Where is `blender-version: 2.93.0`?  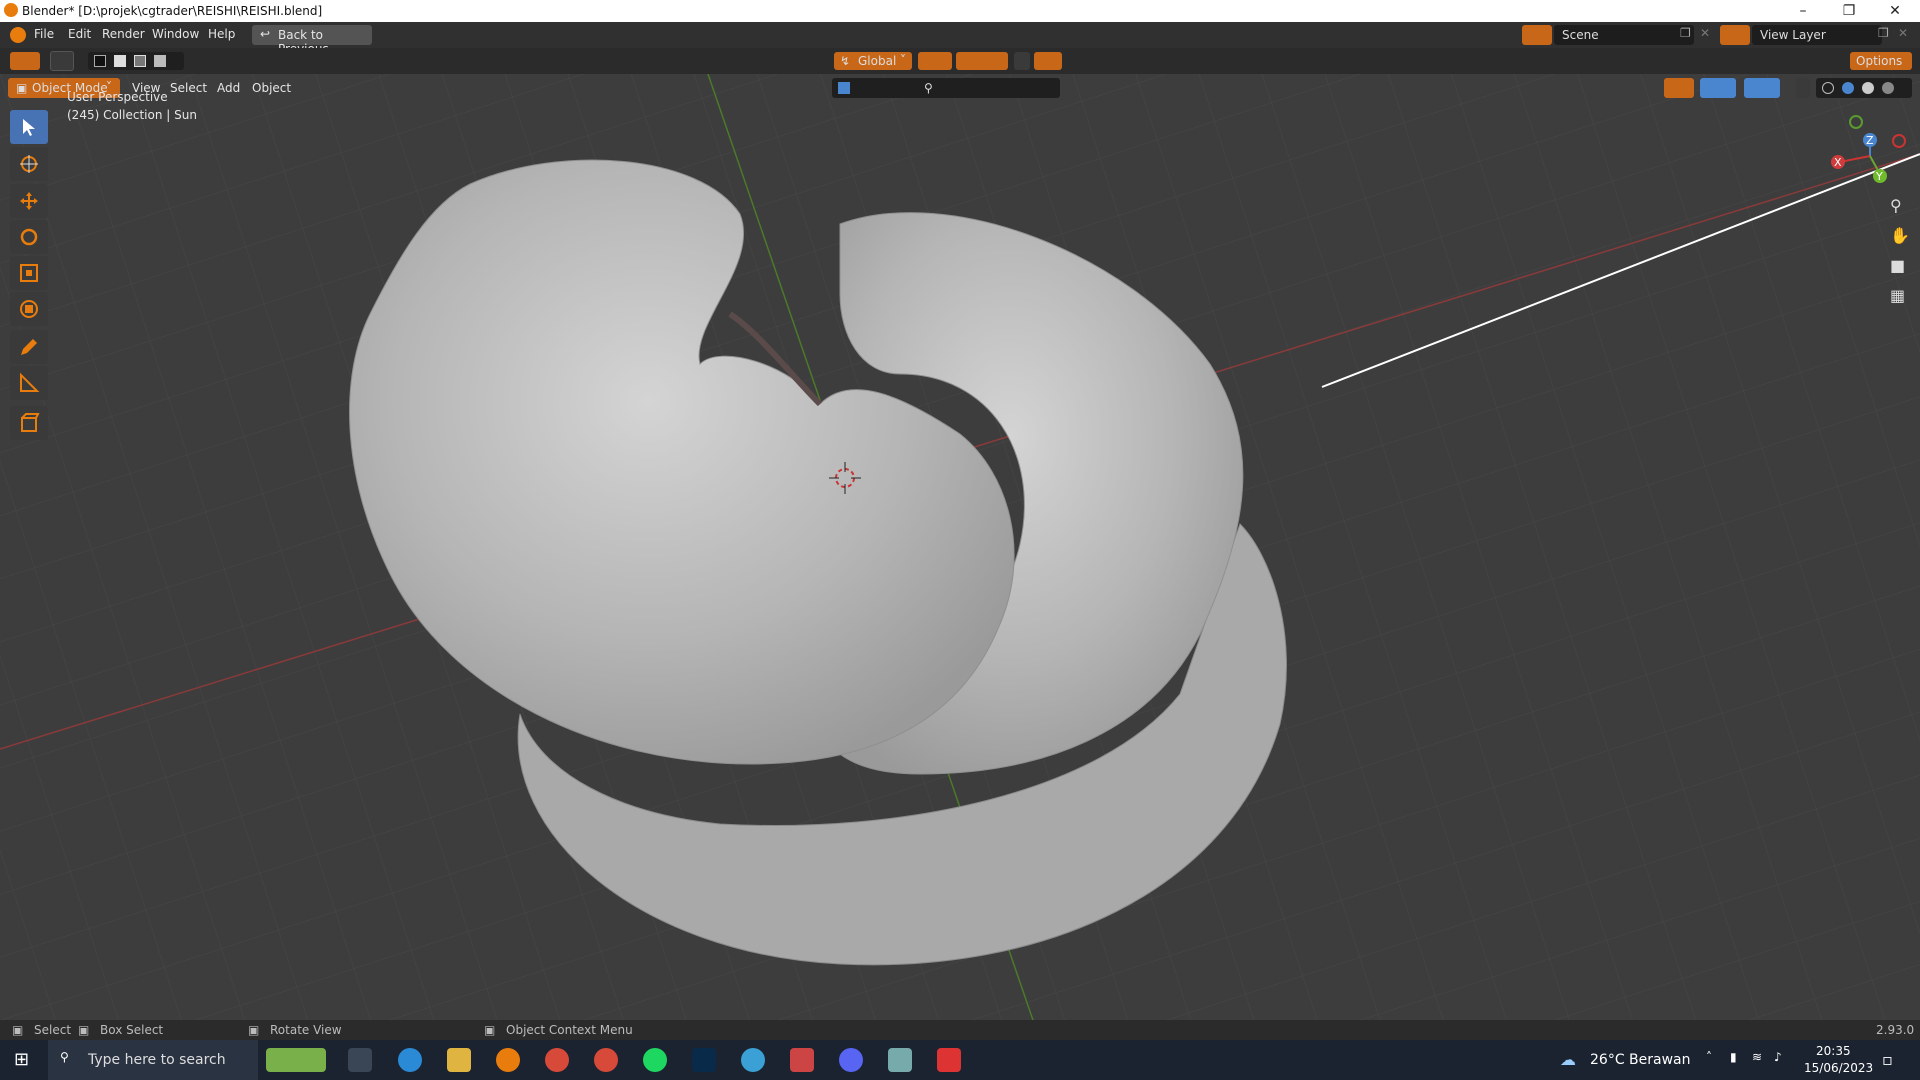
blender-version: 2.93.0 is located at coordinates (1895, 1030).